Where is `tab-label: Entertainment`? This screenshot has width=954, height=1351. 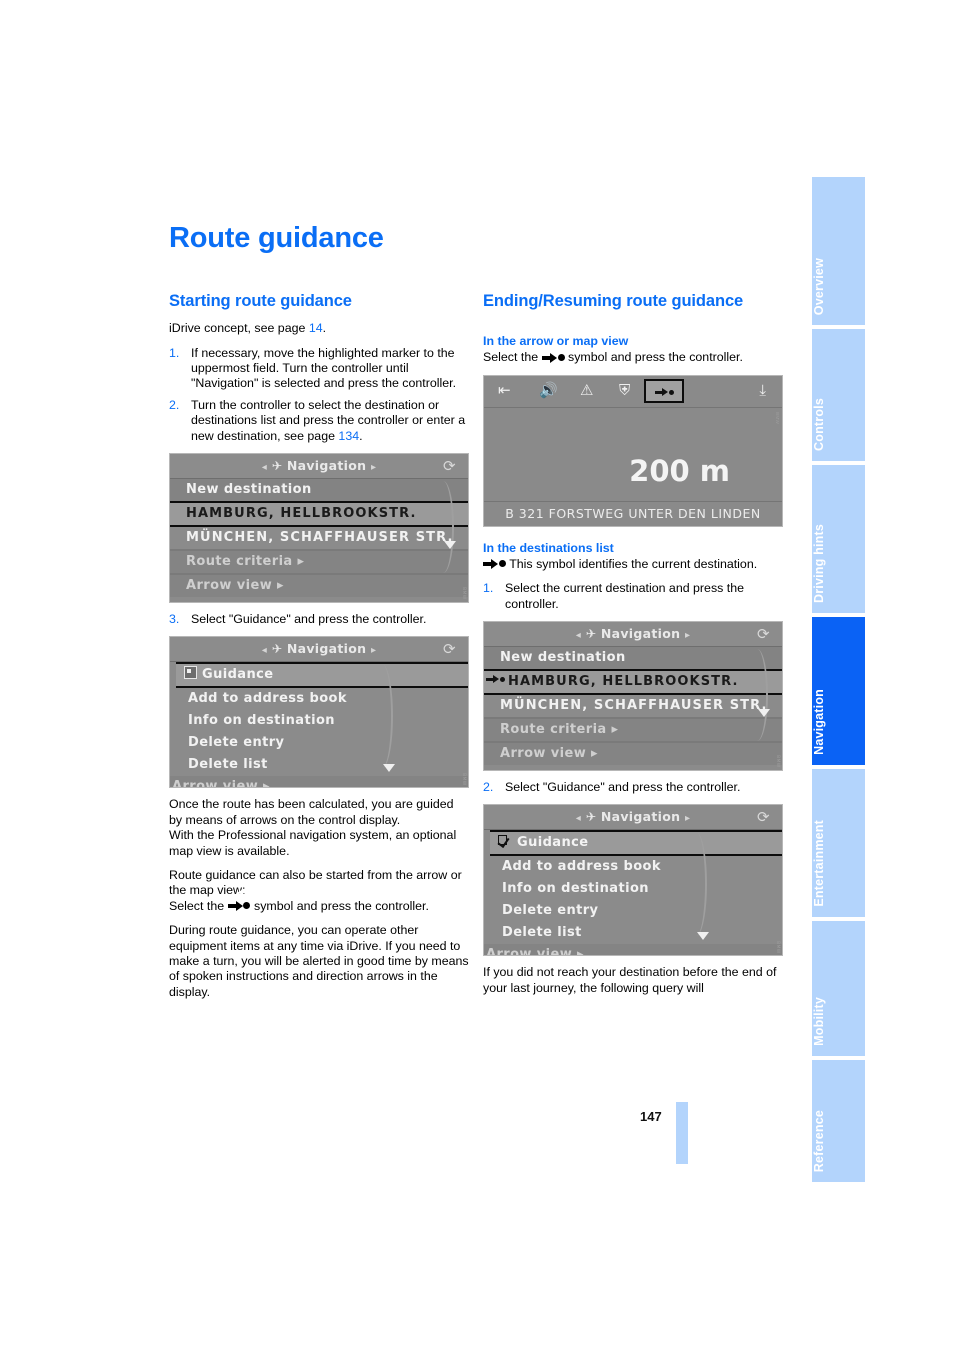 tab-label: Entertainment is located at coordinates (819, 863).